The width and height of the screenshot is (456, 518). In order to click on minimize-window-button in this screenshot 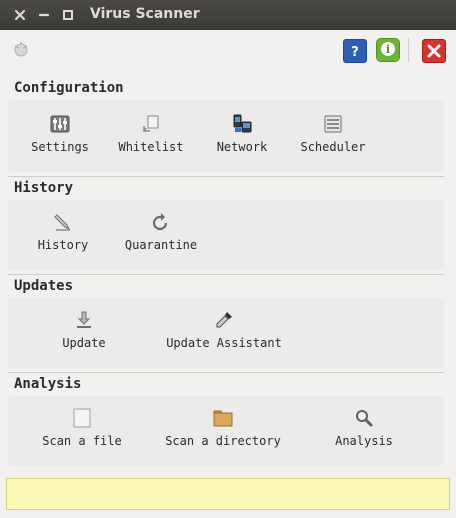, I will do `click(44, 15)`.